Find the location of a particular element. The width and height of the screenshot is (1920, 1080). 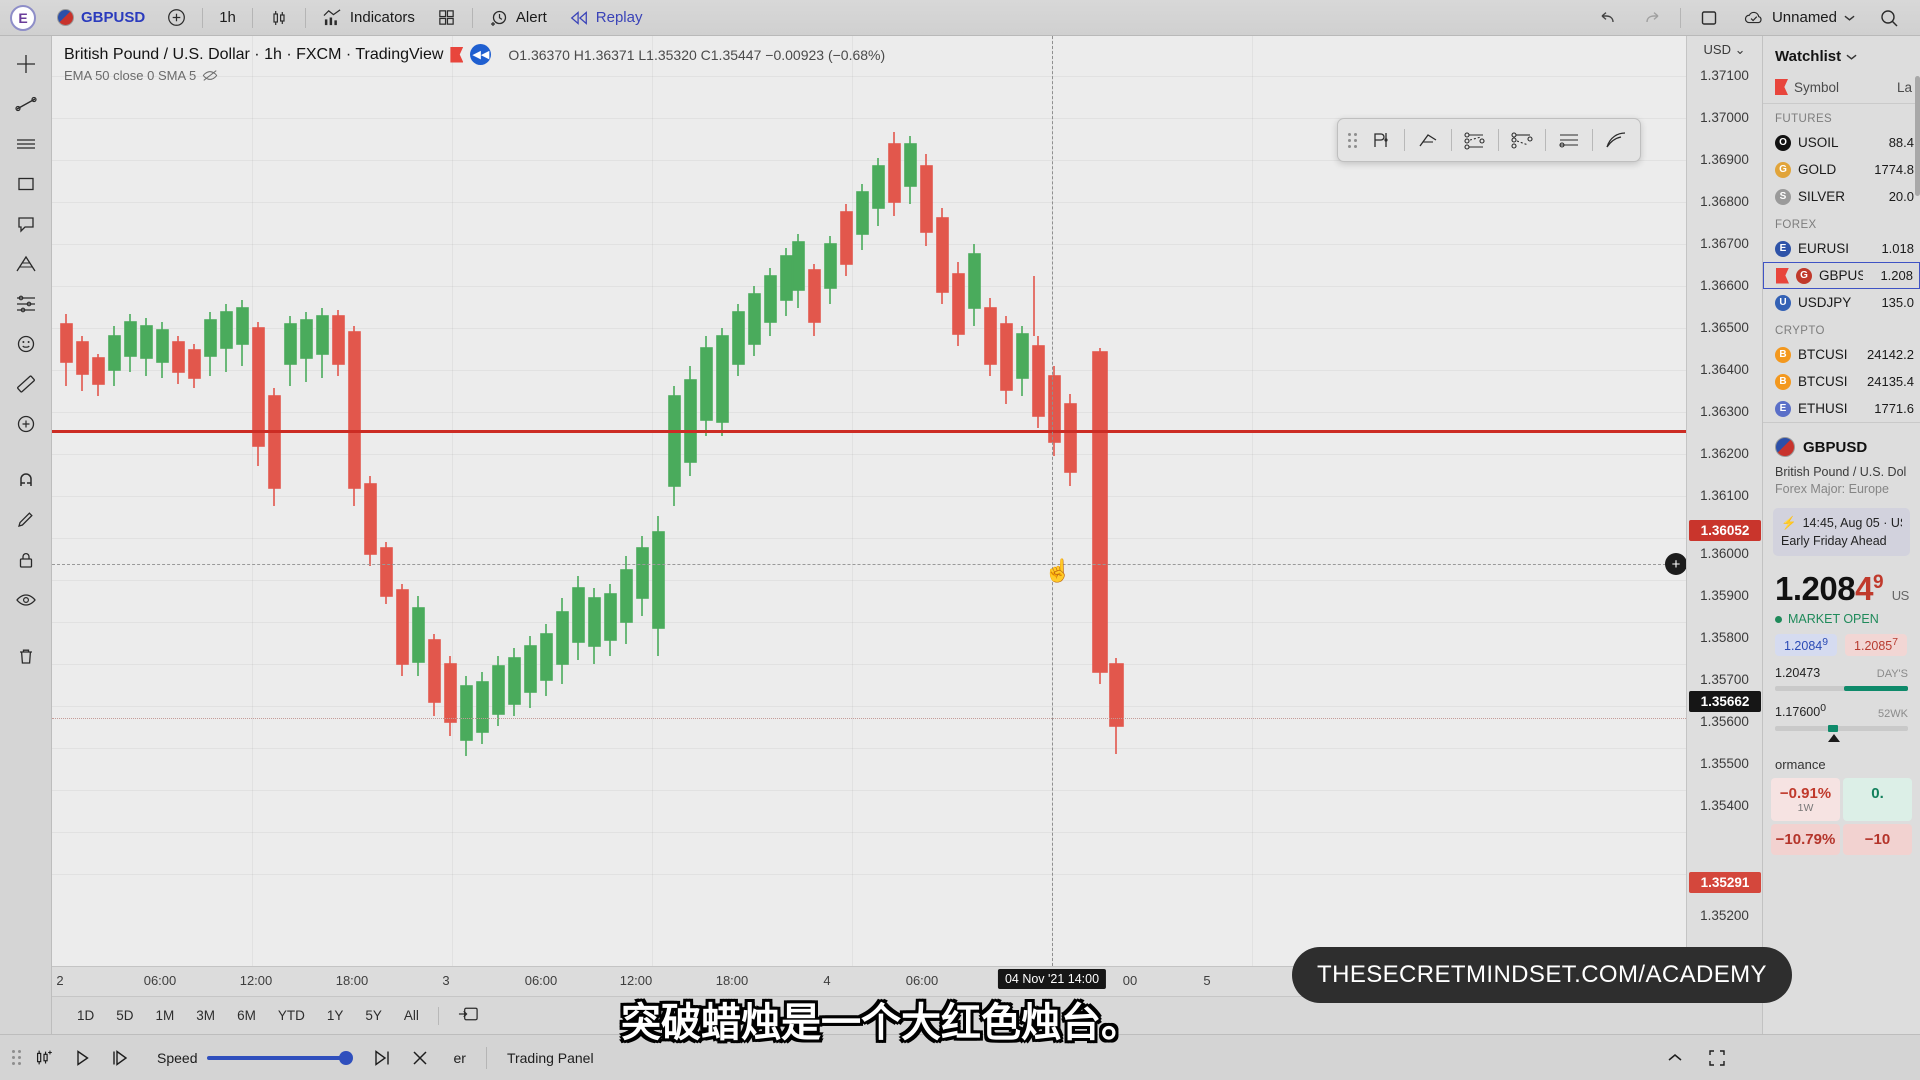

trading-panel-tab: Trading Panel is located at coordinates (550, 1058).